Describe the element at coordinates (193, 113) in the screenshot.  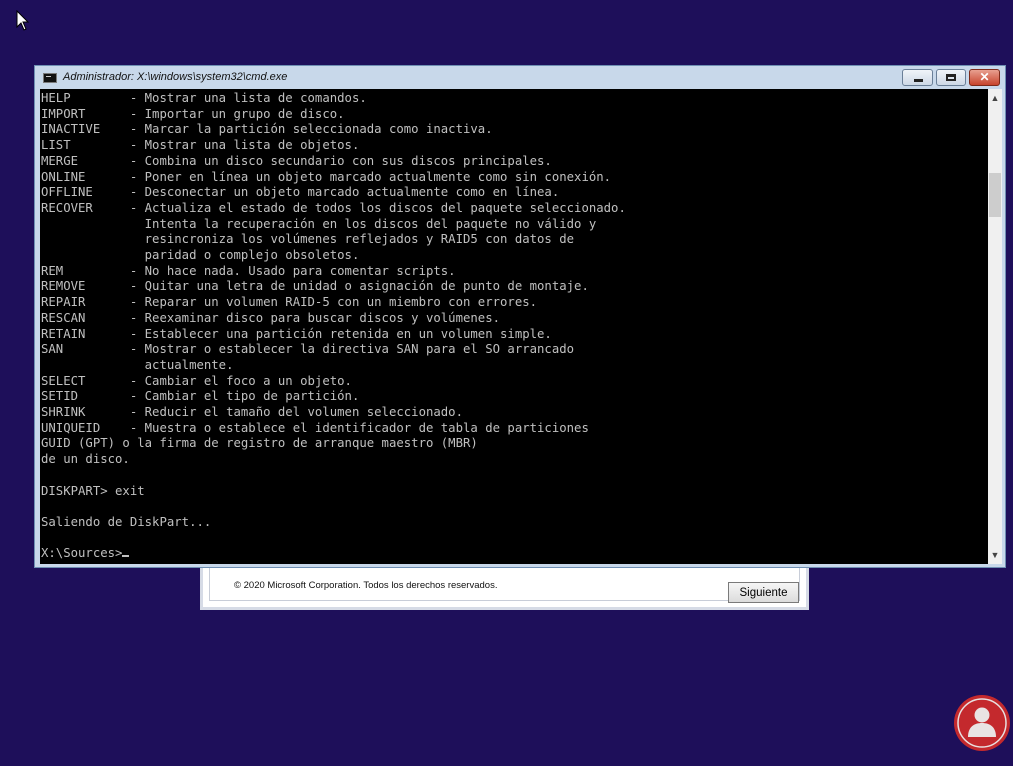
I see `console-line: IMPORT - Importar un grupo de disco.` at that location.